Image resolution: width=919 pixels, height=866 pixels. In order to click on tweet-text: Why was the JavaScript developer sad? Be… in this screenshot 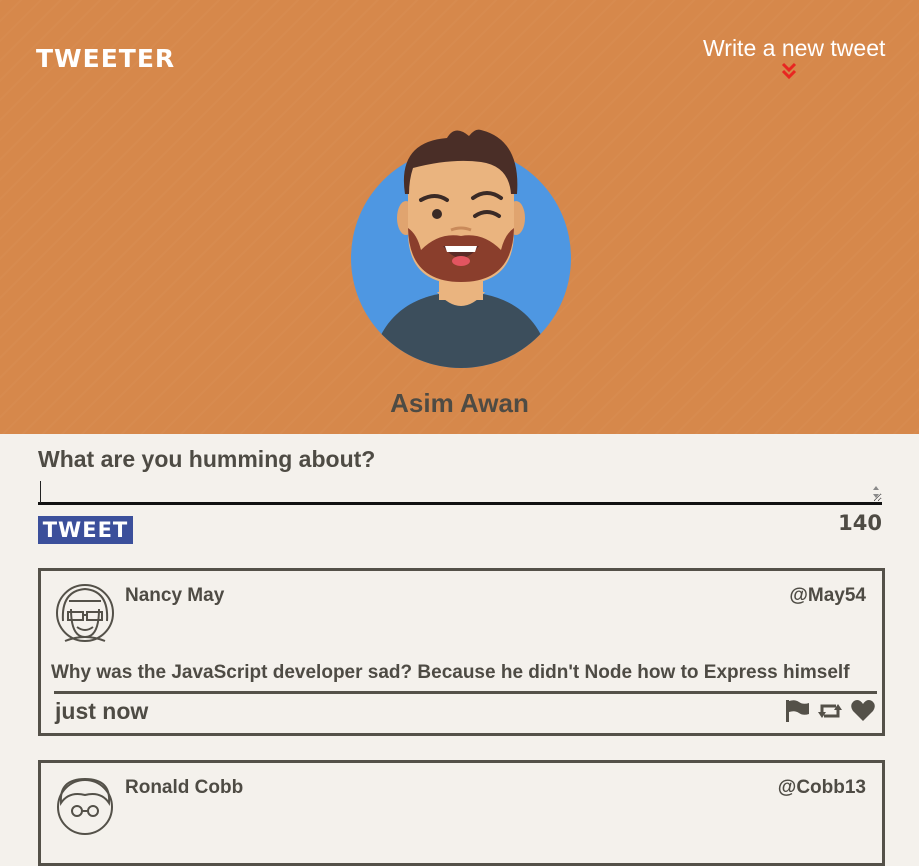, I will do `click(450, 672)`.